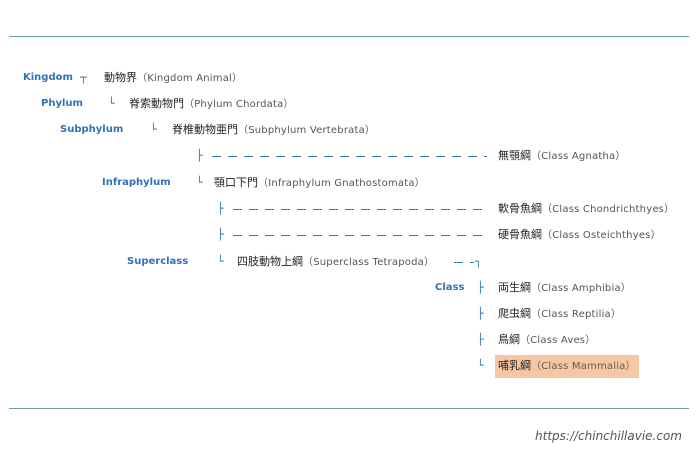 This screenshot has height=467, width=700. Describe the element at coordinates (608, 209) in the screenshot. I see `taxon-name-en: （Class Chondrichthyes）` at that location.